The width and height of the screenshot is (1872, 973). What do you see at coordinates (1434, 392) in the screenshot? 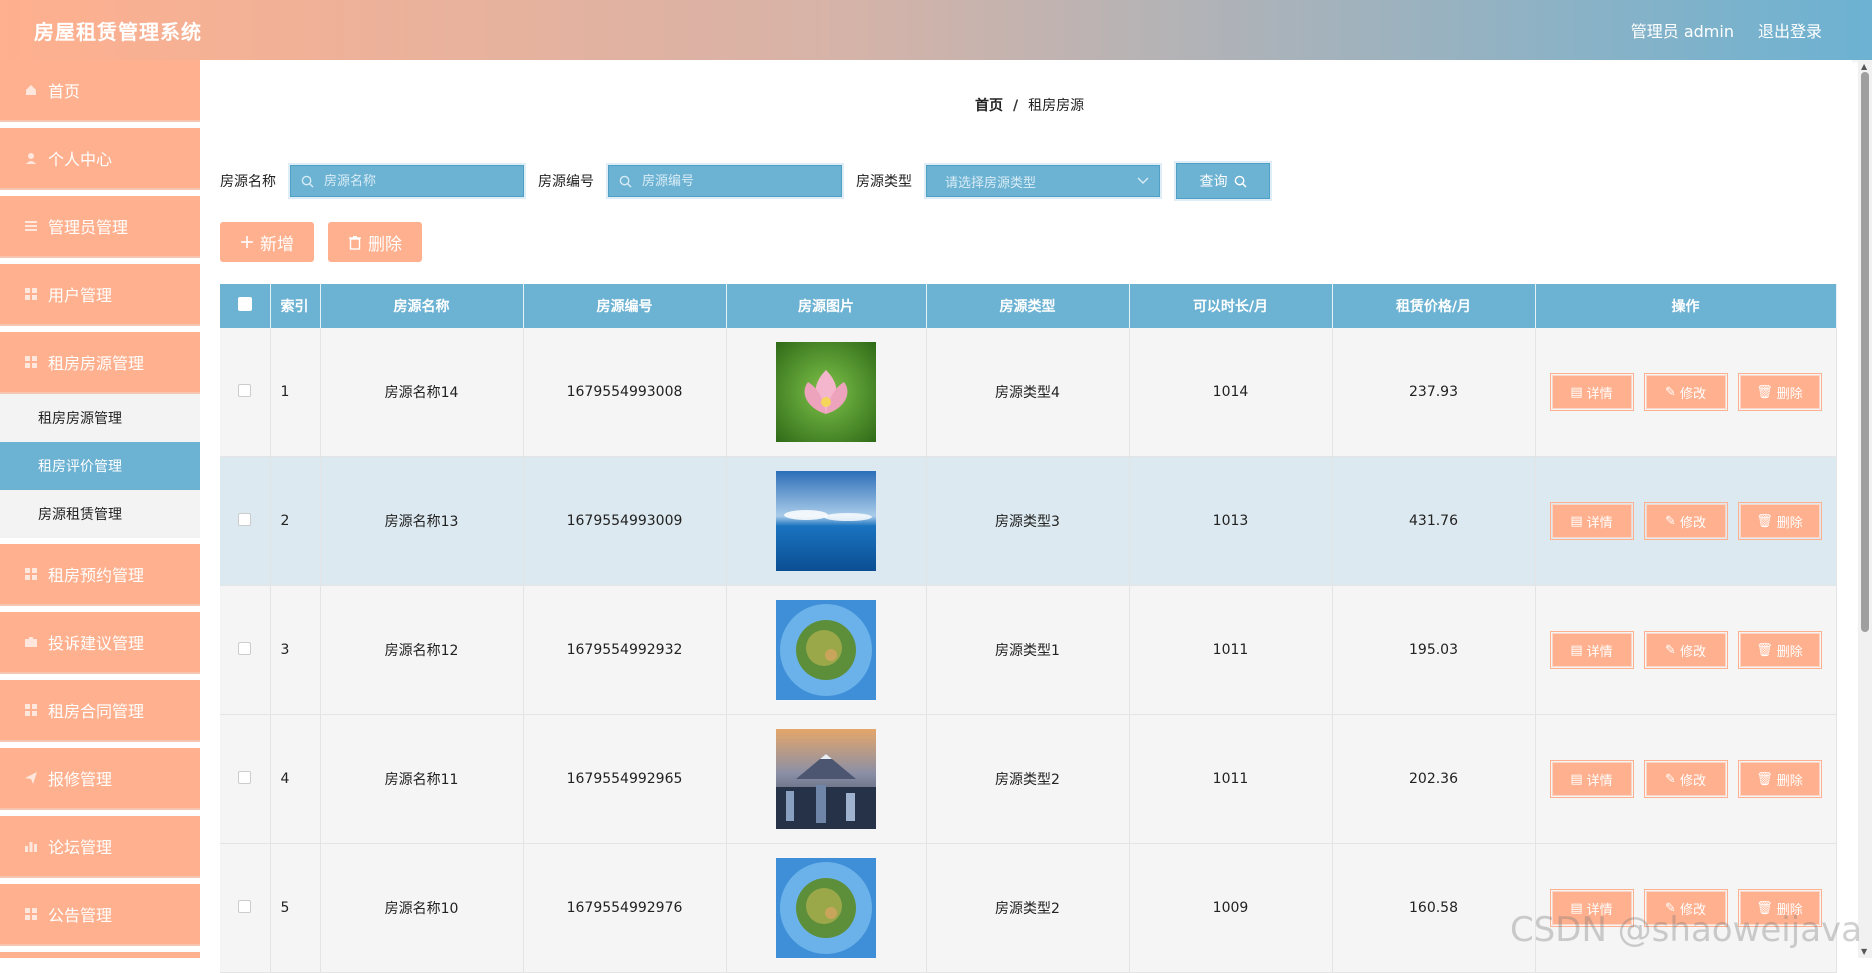
I see `listing-price: 237.93` at bounding box center [1434, 392].